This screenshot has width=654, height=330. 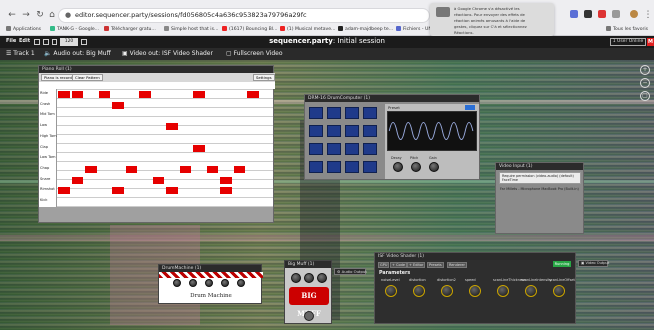 I want to click on isf-tool-button: Presets, so click(x=435, y=265).